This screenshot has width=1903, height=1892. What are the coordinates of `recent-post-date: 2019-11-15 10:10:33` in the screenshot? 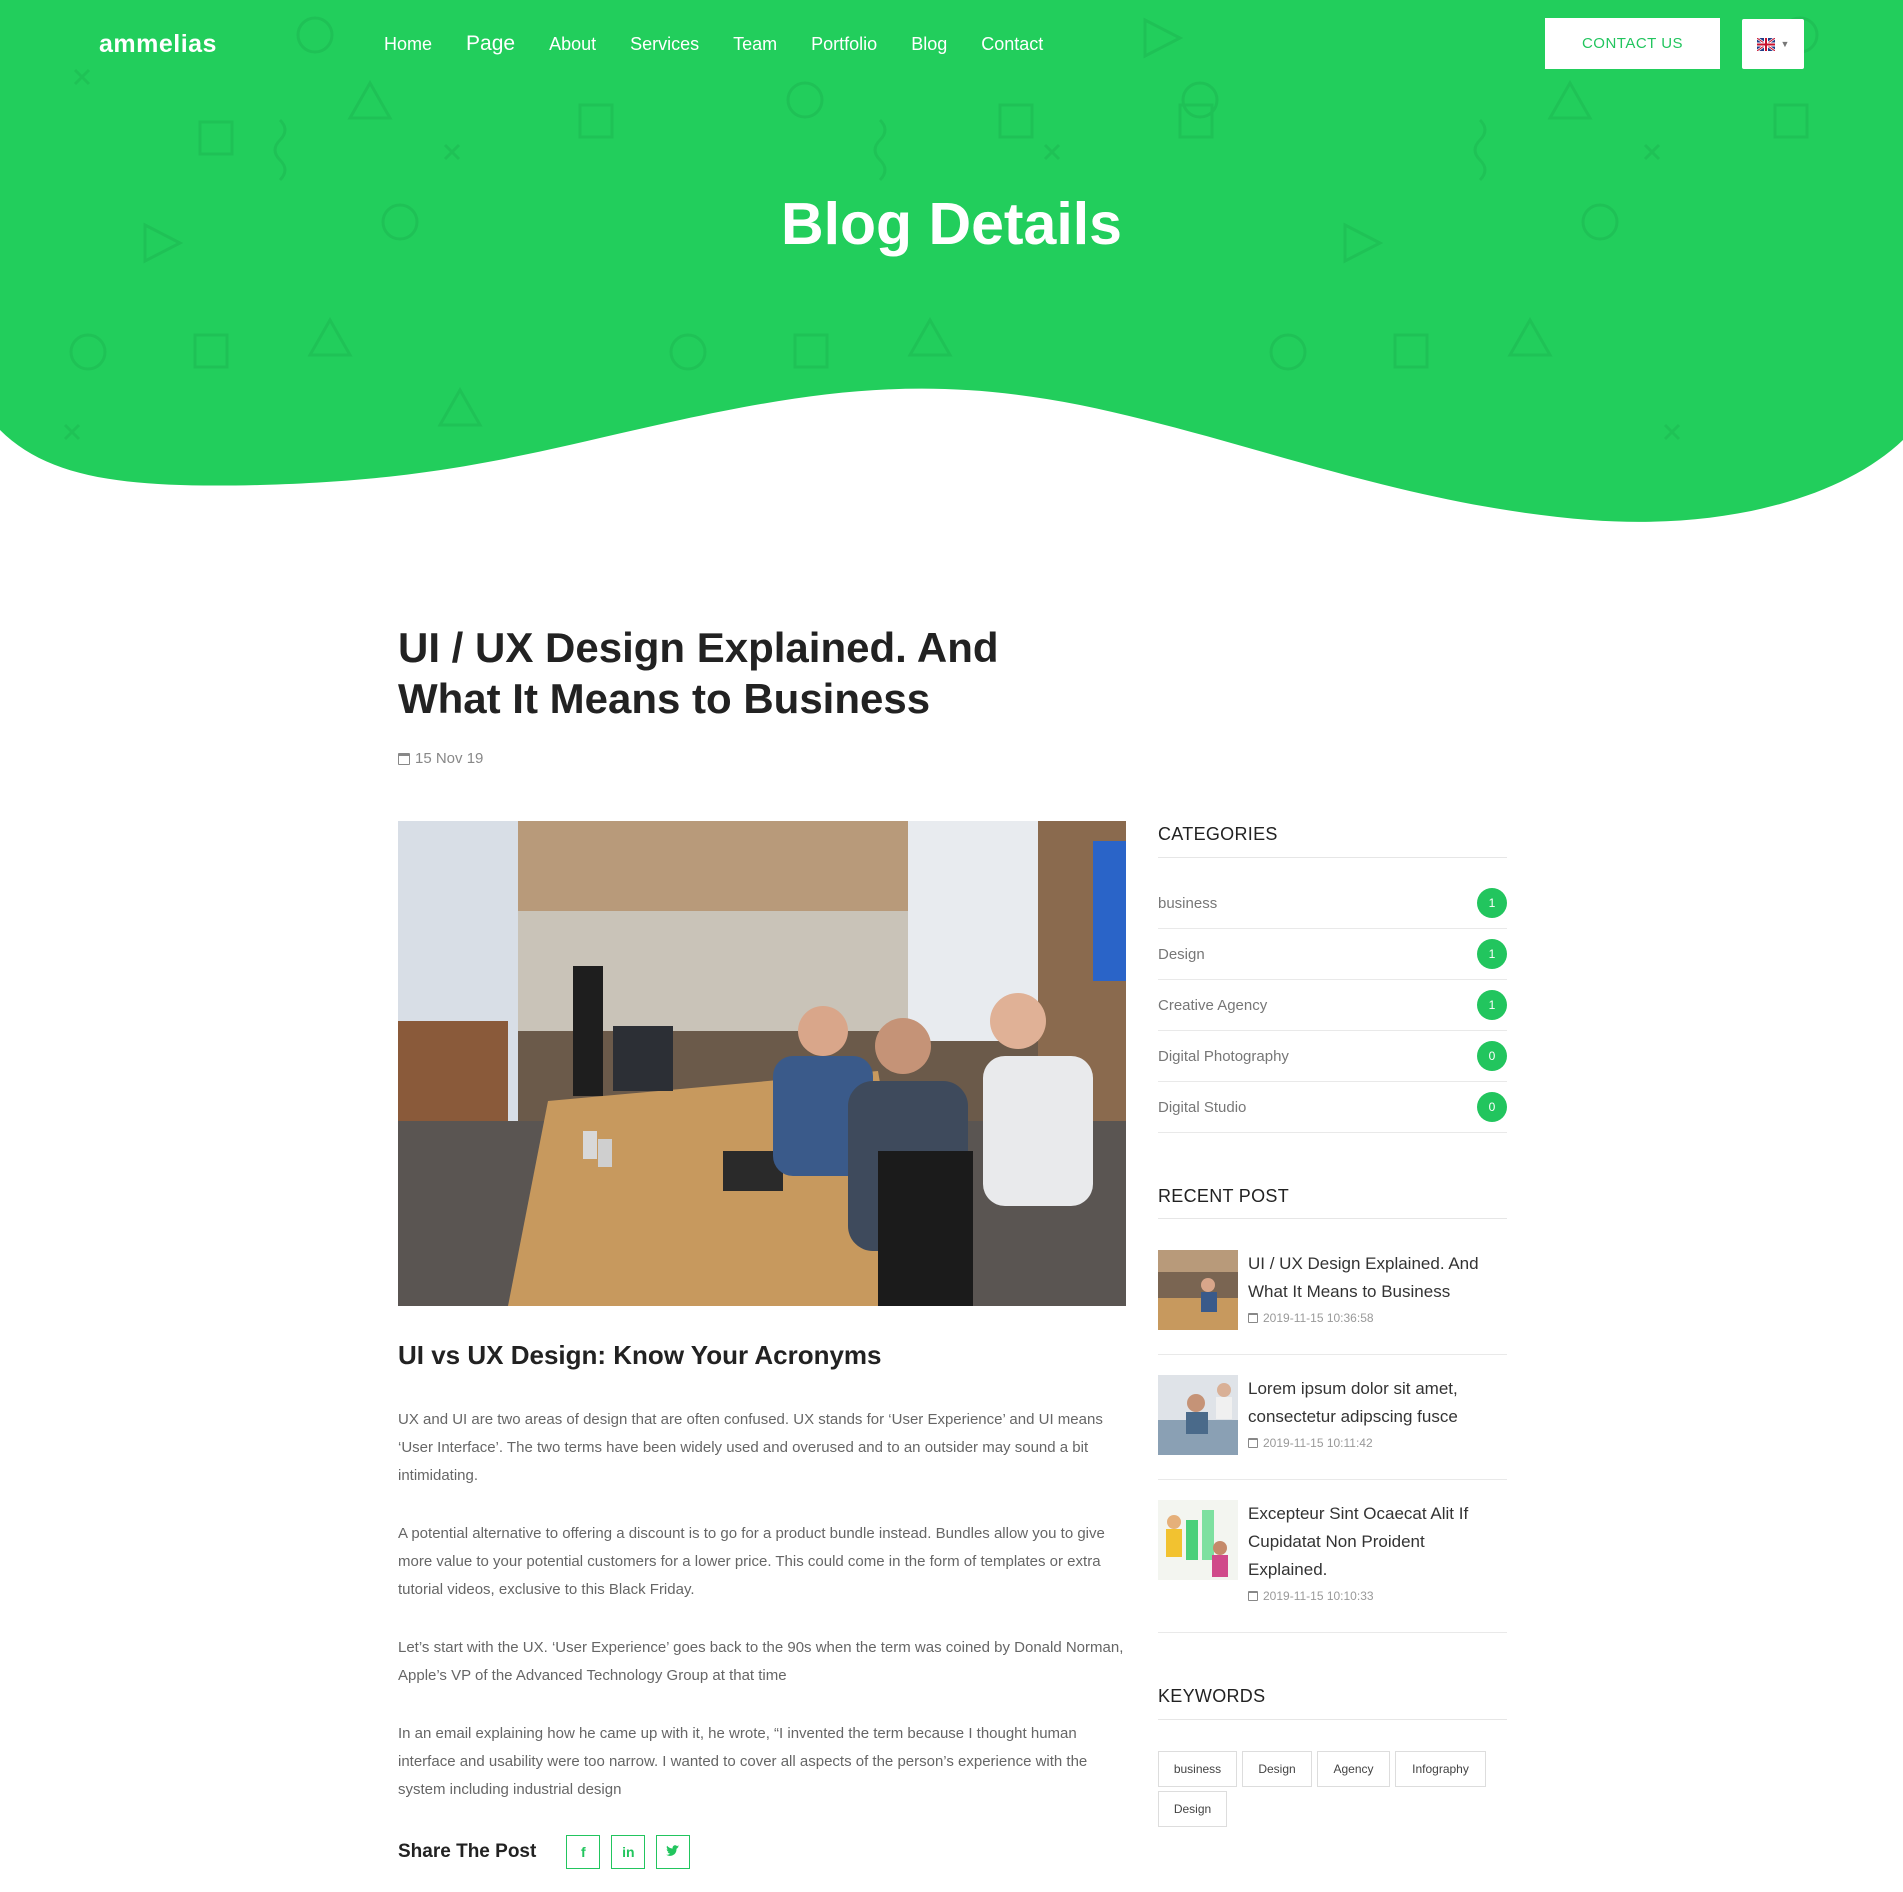 It's located at (1311, 1596).